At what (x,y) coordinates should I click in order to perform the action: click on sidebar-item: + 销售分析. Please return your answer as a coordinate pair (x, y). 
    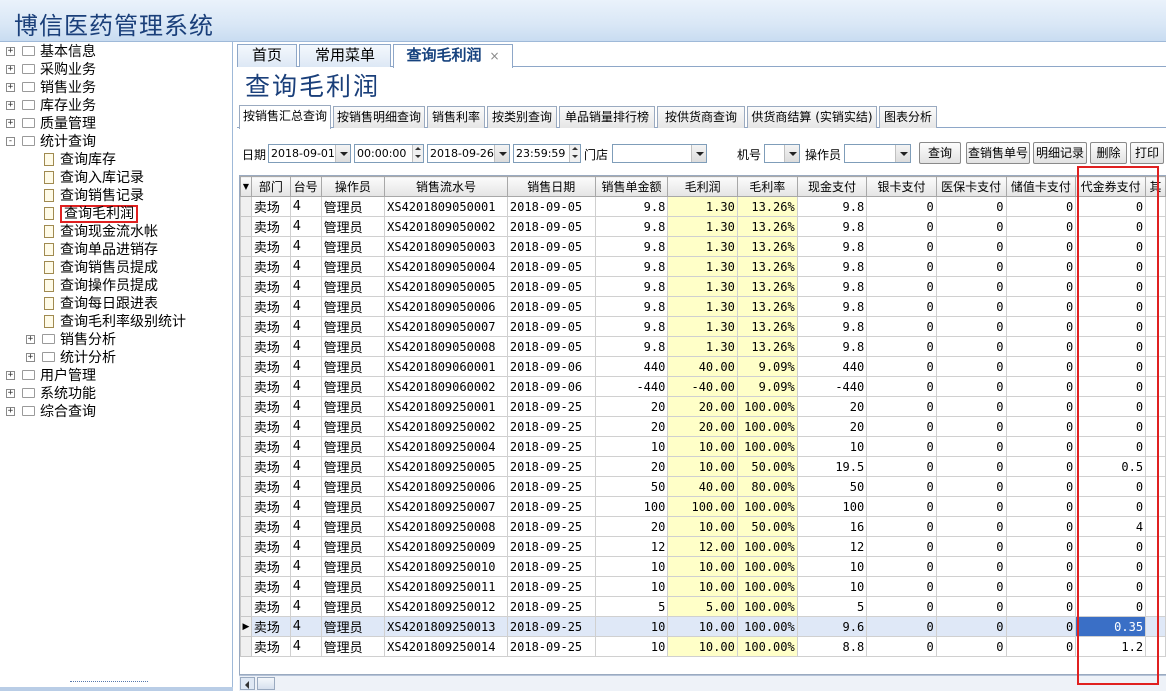
    Looking at the image, I should click on (115, 340).